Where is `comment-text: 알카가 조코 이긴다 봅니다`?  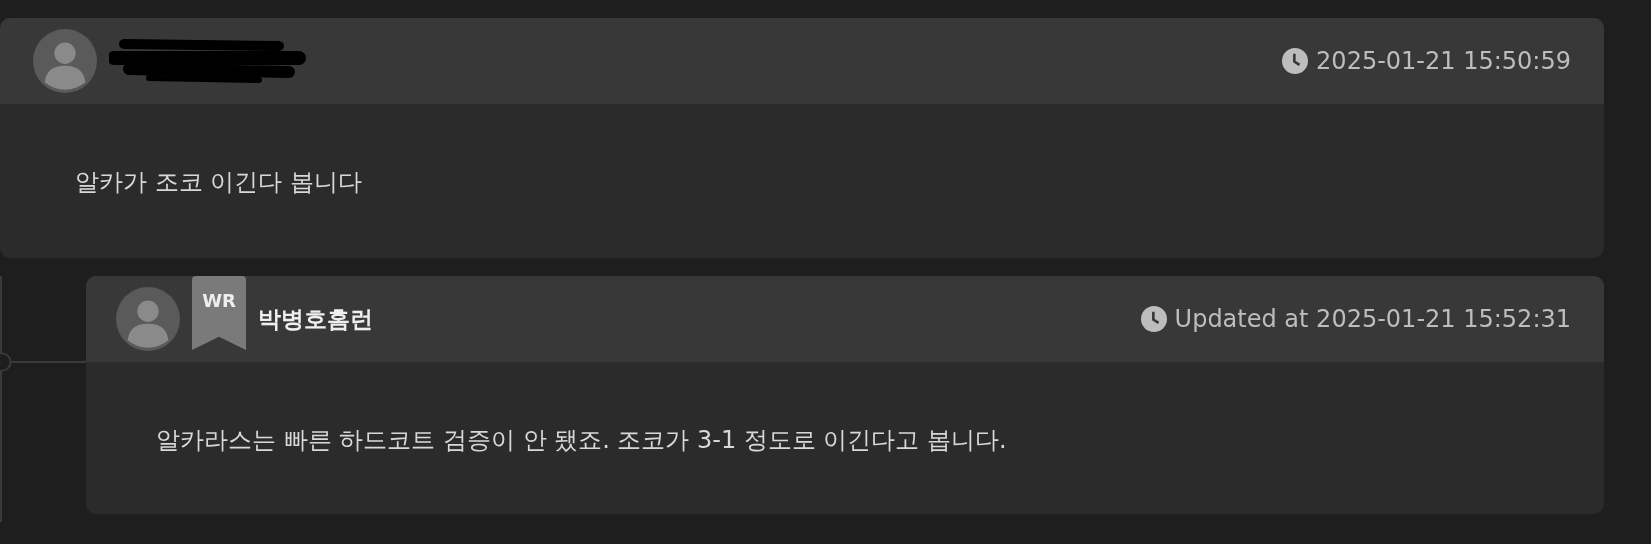 comment-text: 알카가 조코 이긴다 봅니다 is located at coordinates (219, 182).